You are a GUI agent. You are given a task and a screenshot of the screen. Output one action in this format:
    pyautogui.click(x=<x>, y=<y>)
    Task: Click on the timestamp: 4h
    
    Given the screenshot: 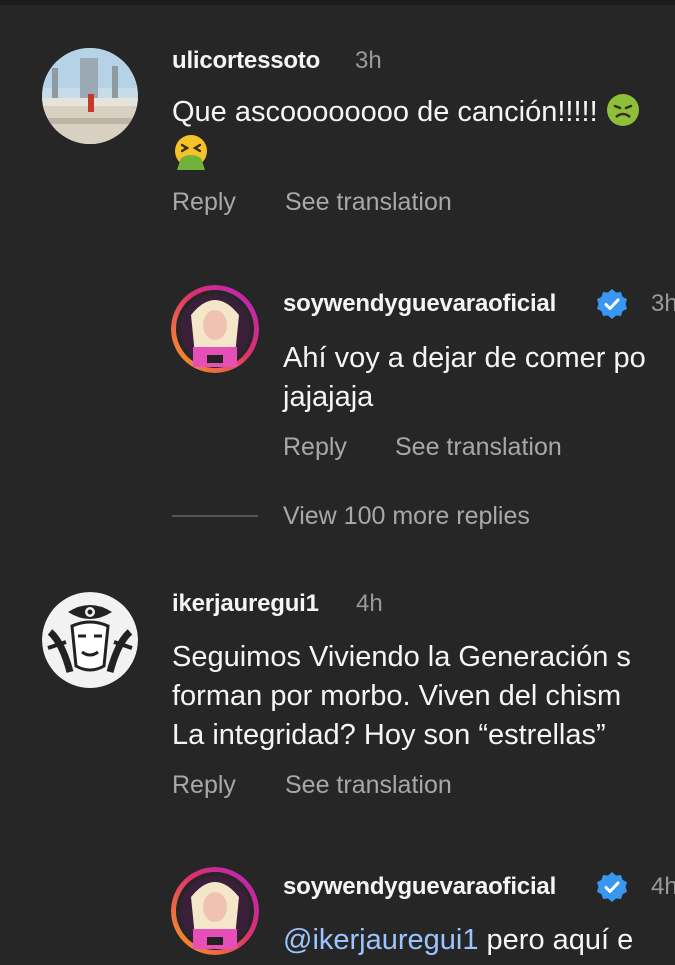 What is the action you would take?
    pyautogui.click(x=663, y=886)
    